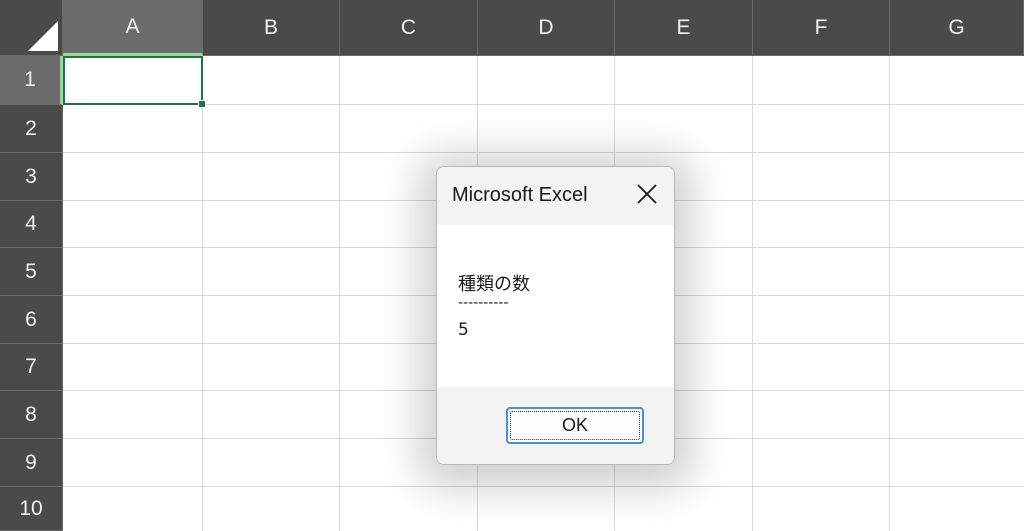 This screenshot has width=1024, height=531. What do you see at coordinates (821, 28) in the screenshot?
I see `column-header-f: F` at bounding box center [821, 28].